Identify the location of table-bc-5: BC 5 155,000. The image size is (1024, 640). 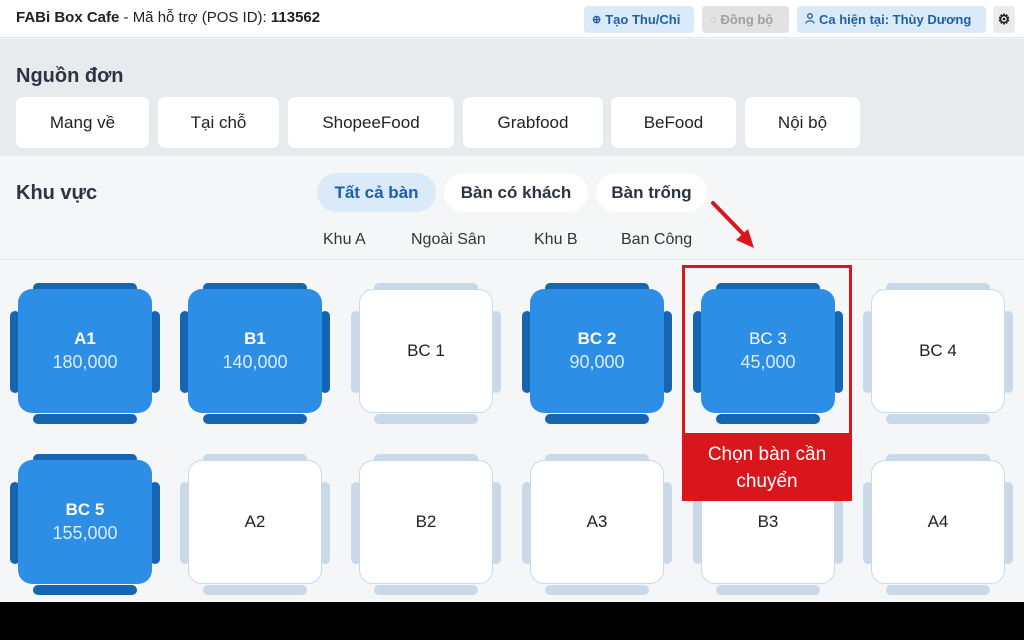
(85, 527).